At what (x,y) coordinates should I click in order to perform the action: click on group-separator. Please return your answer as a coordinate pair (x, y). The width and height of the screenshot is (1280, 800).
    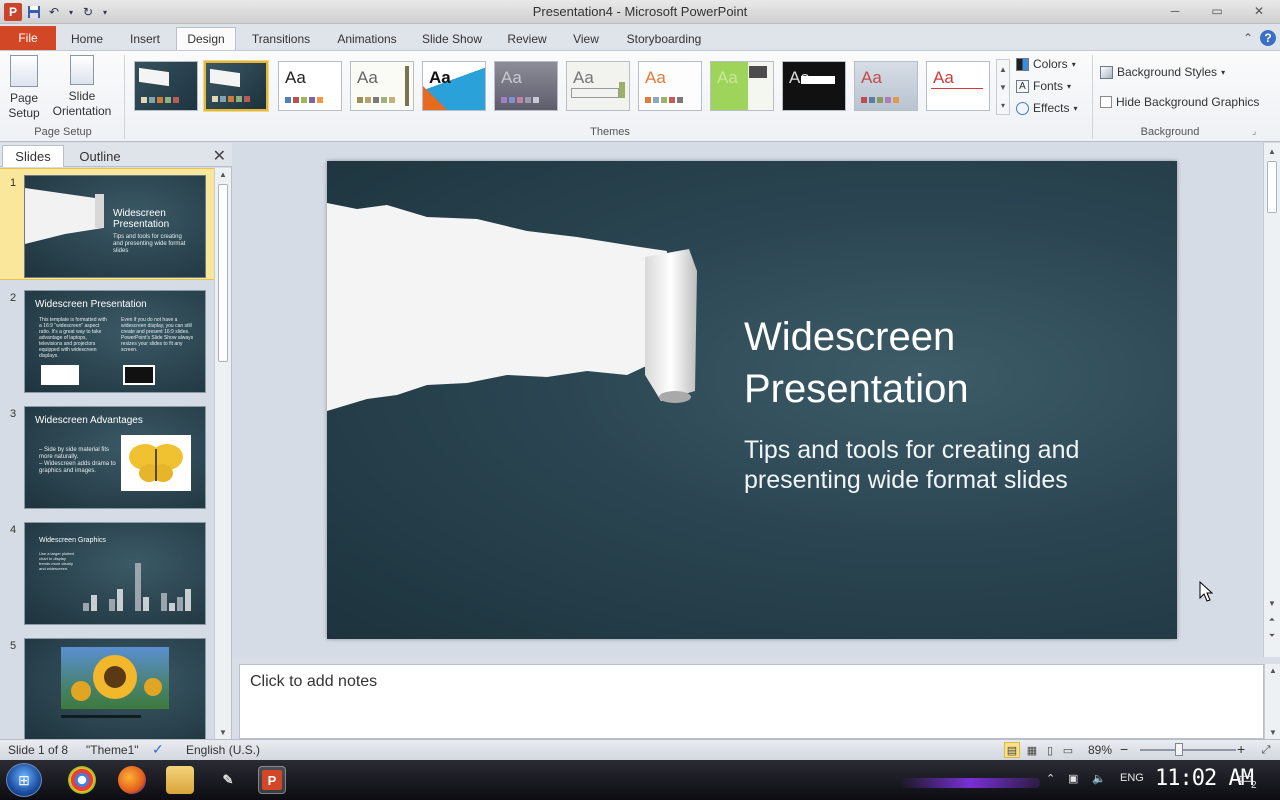
    Looking at the image, I should click on (124, 97).